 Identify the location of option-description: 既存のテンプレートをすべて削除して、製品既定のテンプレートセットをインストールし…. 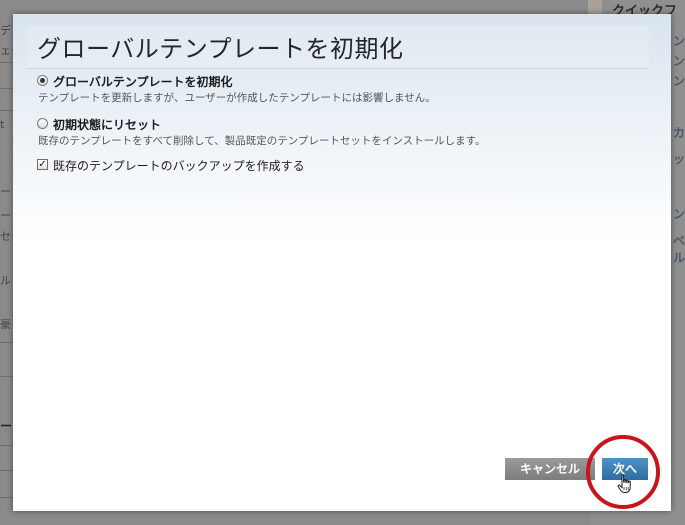
(262, 141).